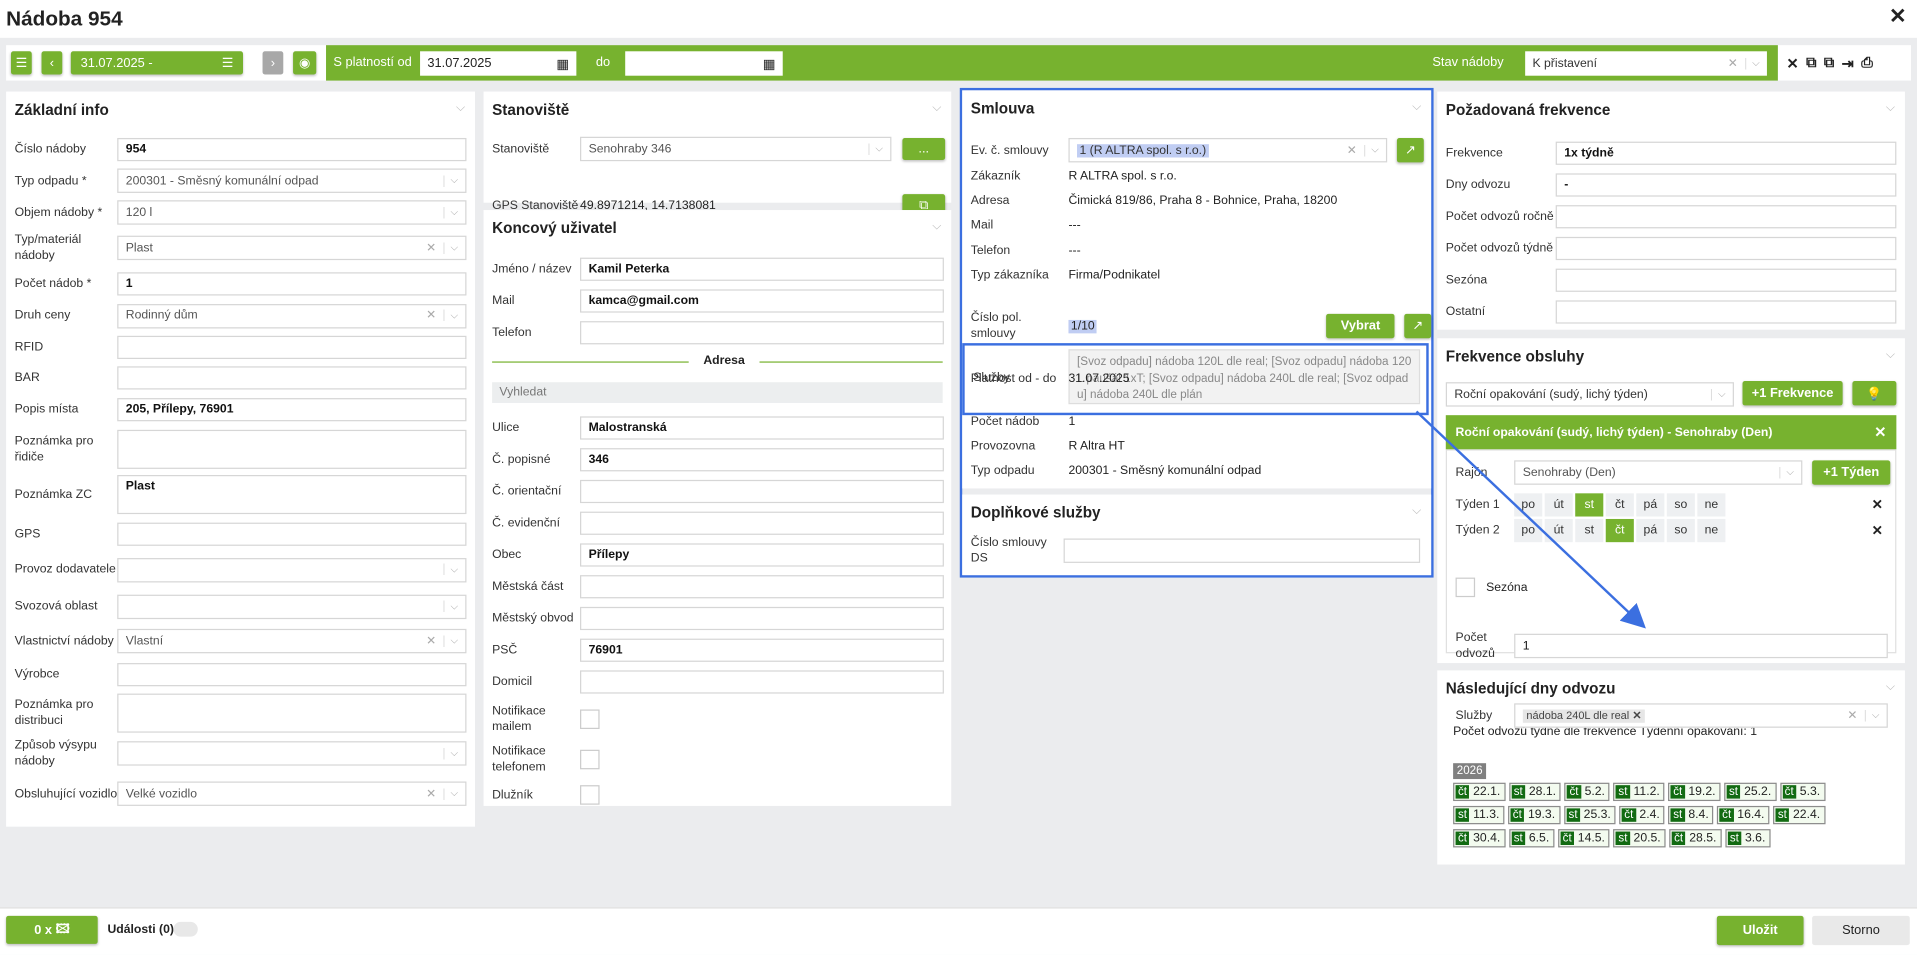  What do you see at coordinates (762, 491) in the screenshot?
I see `c-orientacni-input` at bounding box center [762, 491].